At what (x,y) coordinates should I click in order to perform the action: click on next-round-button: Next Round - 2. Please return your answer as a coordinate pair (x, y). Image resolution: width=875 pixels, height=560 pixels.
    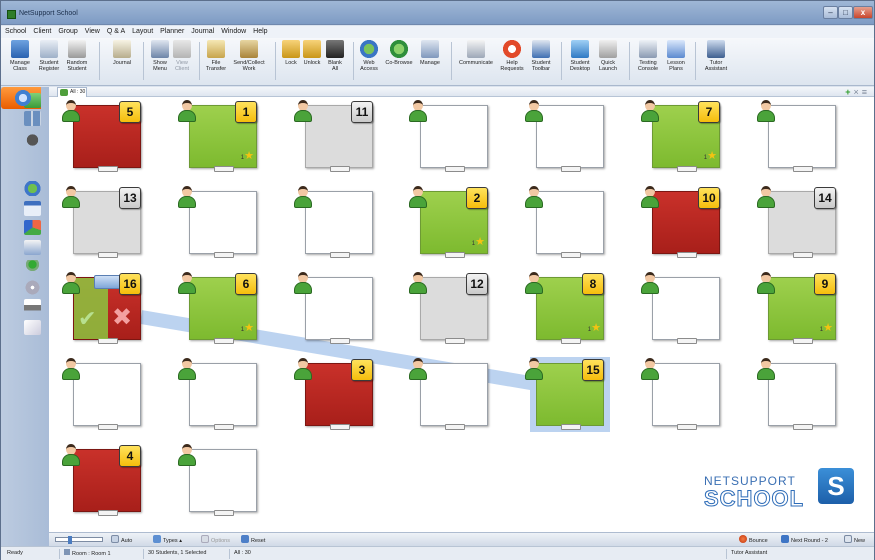
    Looking at the image, I should click on (804, 540).